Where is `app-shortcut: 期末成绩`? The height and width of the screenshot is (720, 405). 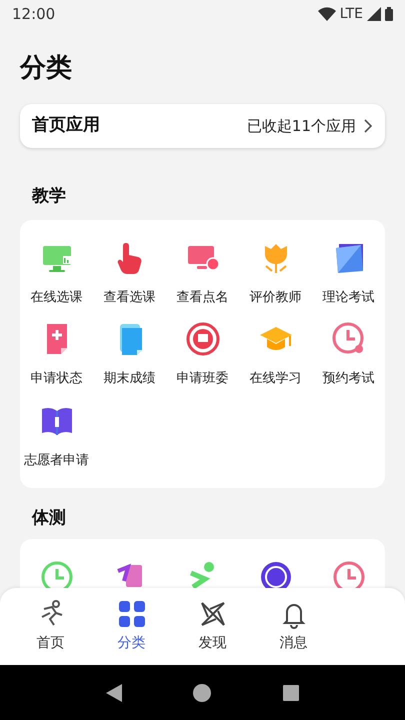 app-shortcut: 期末成绩 is located at coordinates (129, 354).